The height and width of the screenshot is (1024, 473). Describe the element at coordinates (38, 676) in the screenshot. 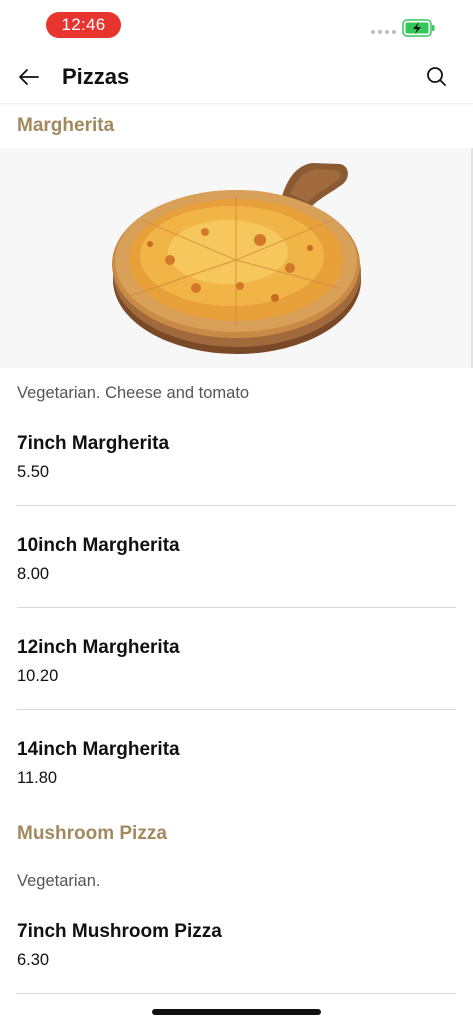

I see `item-price: 10.20` at that location.